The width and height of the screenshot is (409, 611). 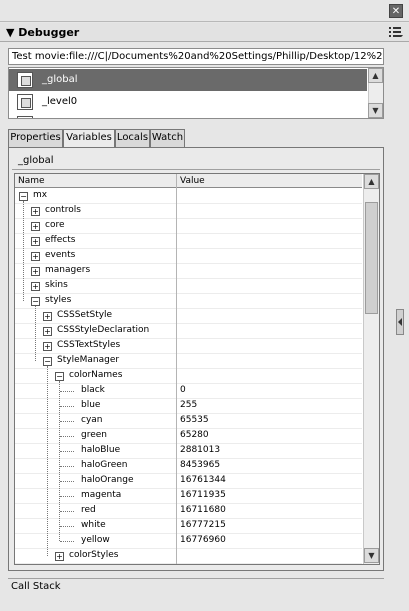 I want to click on close-icon: ✕, so click(x=396, y=11).